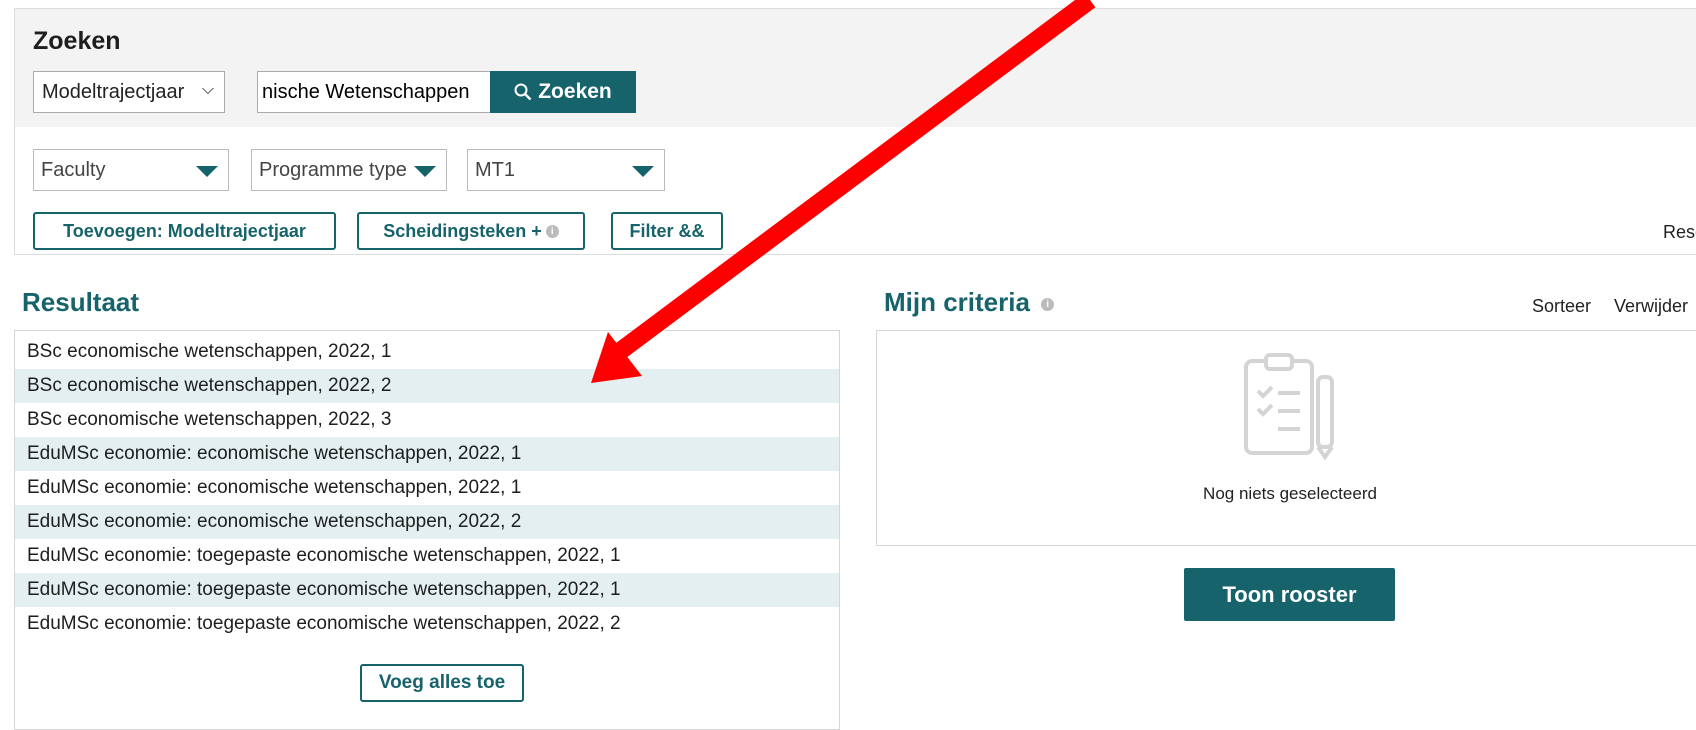 The width and height of the screenshot is (1696, 730). I want to click on search-button: Zoeken, so click(563, 92).